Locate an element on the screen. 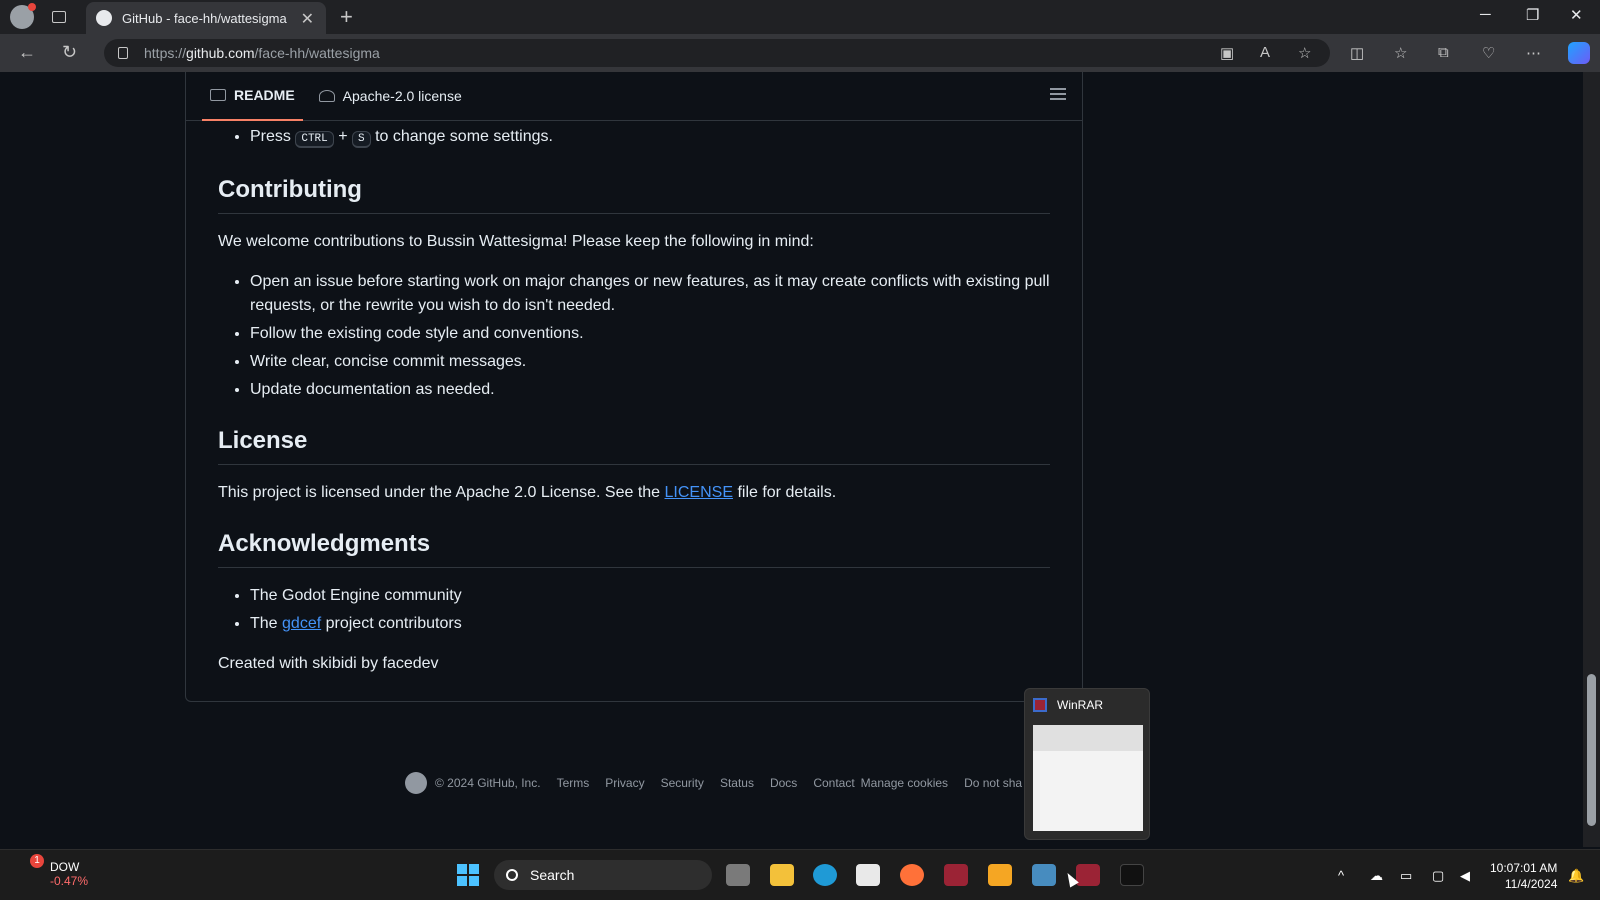 The width and height of the screenshot is (1600, 900). footer-link-status: Status is located at coordinates (737, 783).